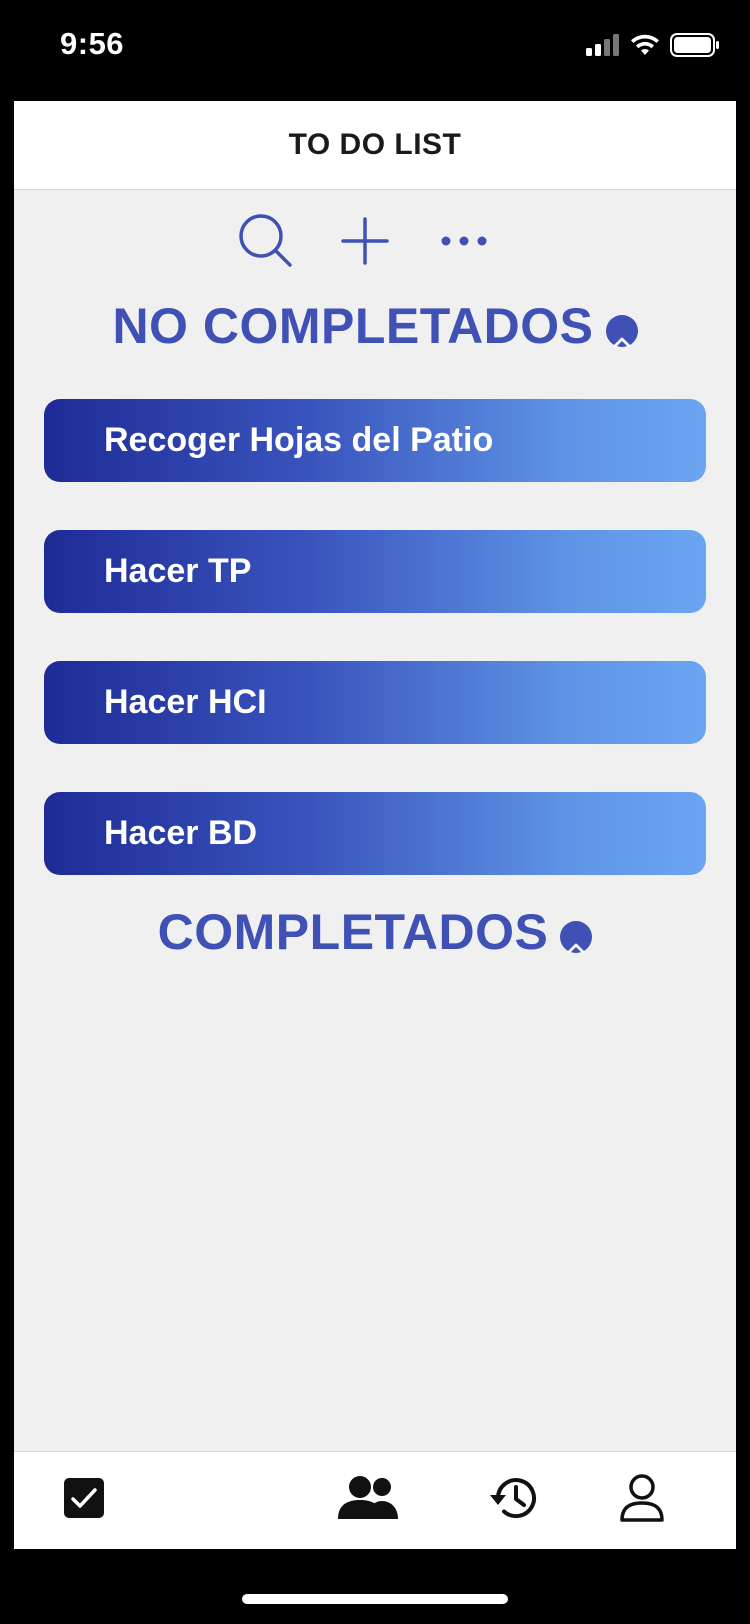 The height and width of the screenshot is (1624, 750). I want to click on toolbar, so click(375, 241).